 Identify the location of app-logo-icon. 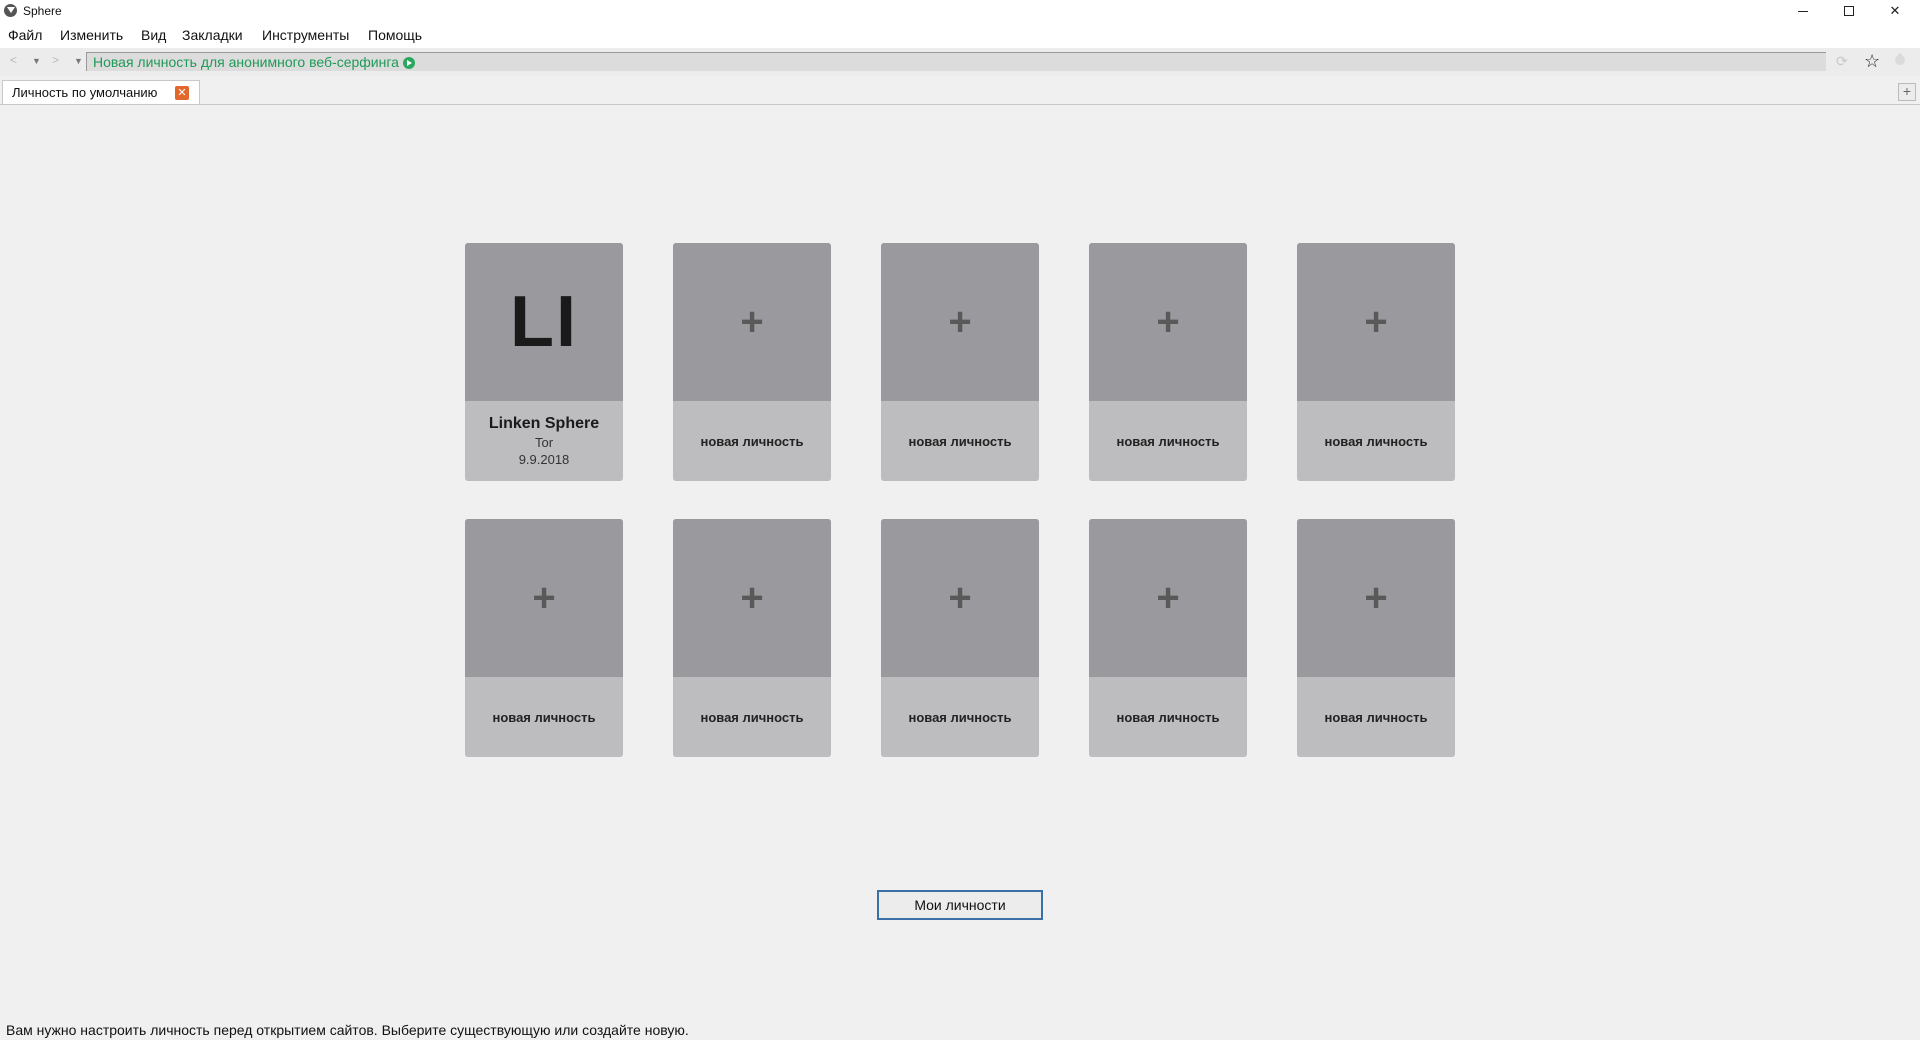
(10, 10).